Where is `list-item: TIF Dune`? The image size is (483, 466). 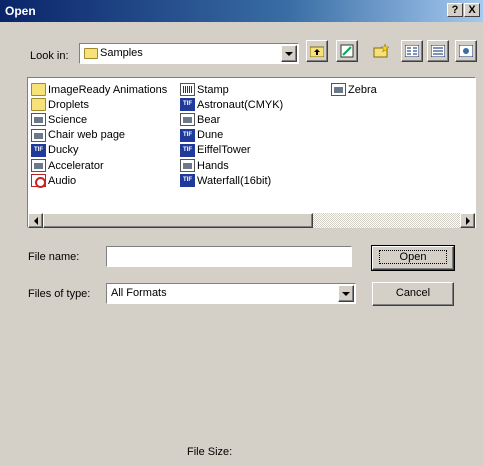
list-item: TIF Dune is located at coordinates (201, 135).